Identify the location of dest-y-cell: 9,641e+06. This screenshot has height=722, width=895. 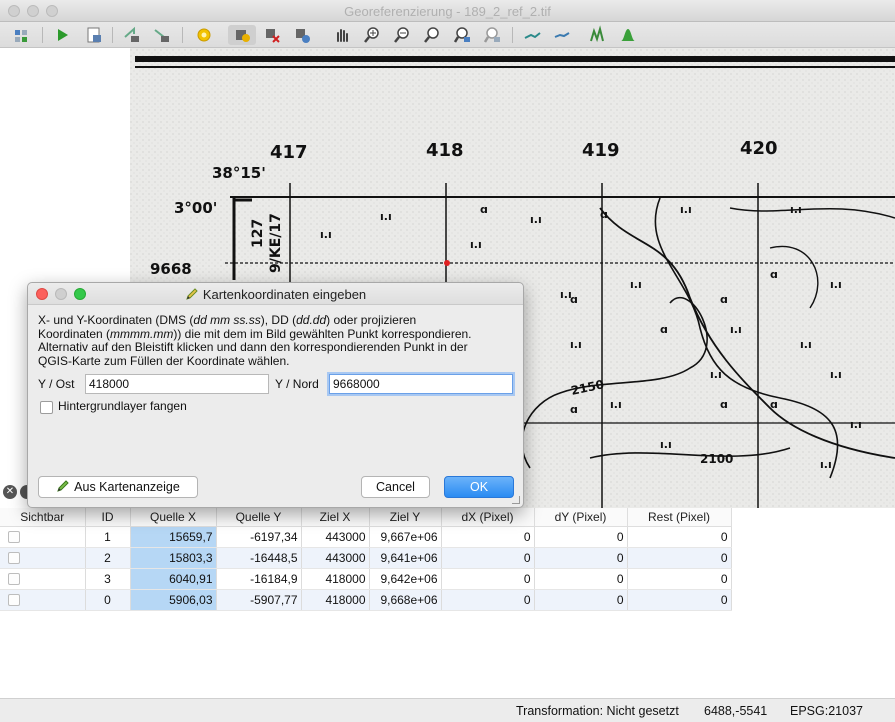
(405, 558).